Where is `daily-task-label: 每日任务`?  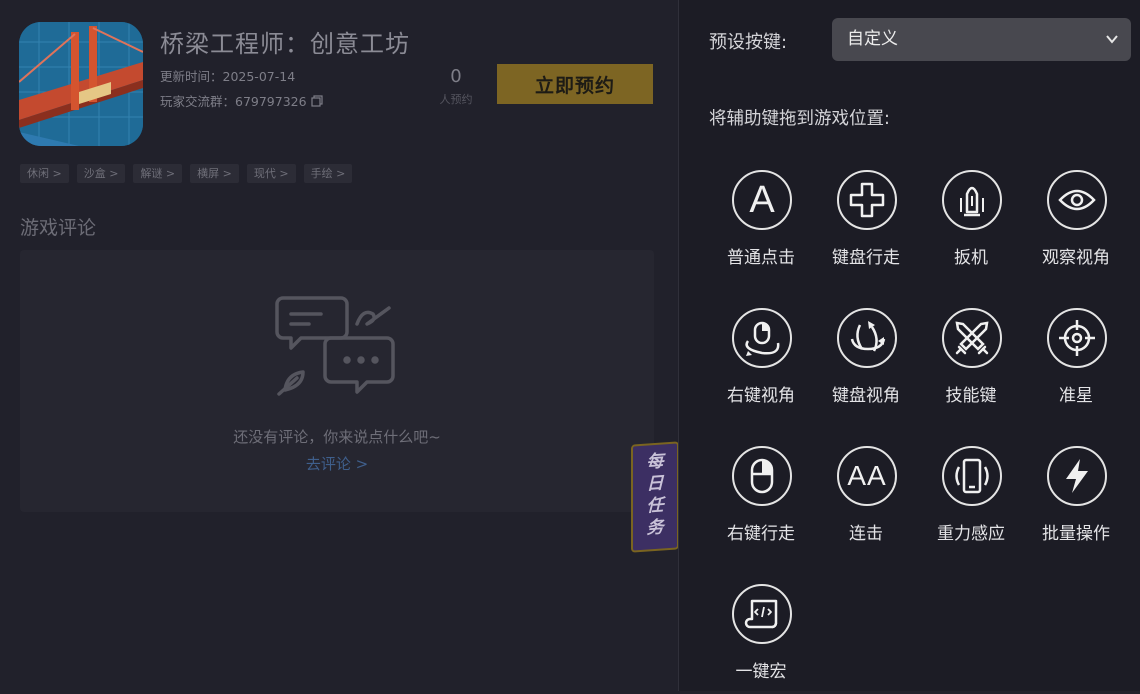
daily-task-label: 每日任务 is located at coordinates (655, 494).